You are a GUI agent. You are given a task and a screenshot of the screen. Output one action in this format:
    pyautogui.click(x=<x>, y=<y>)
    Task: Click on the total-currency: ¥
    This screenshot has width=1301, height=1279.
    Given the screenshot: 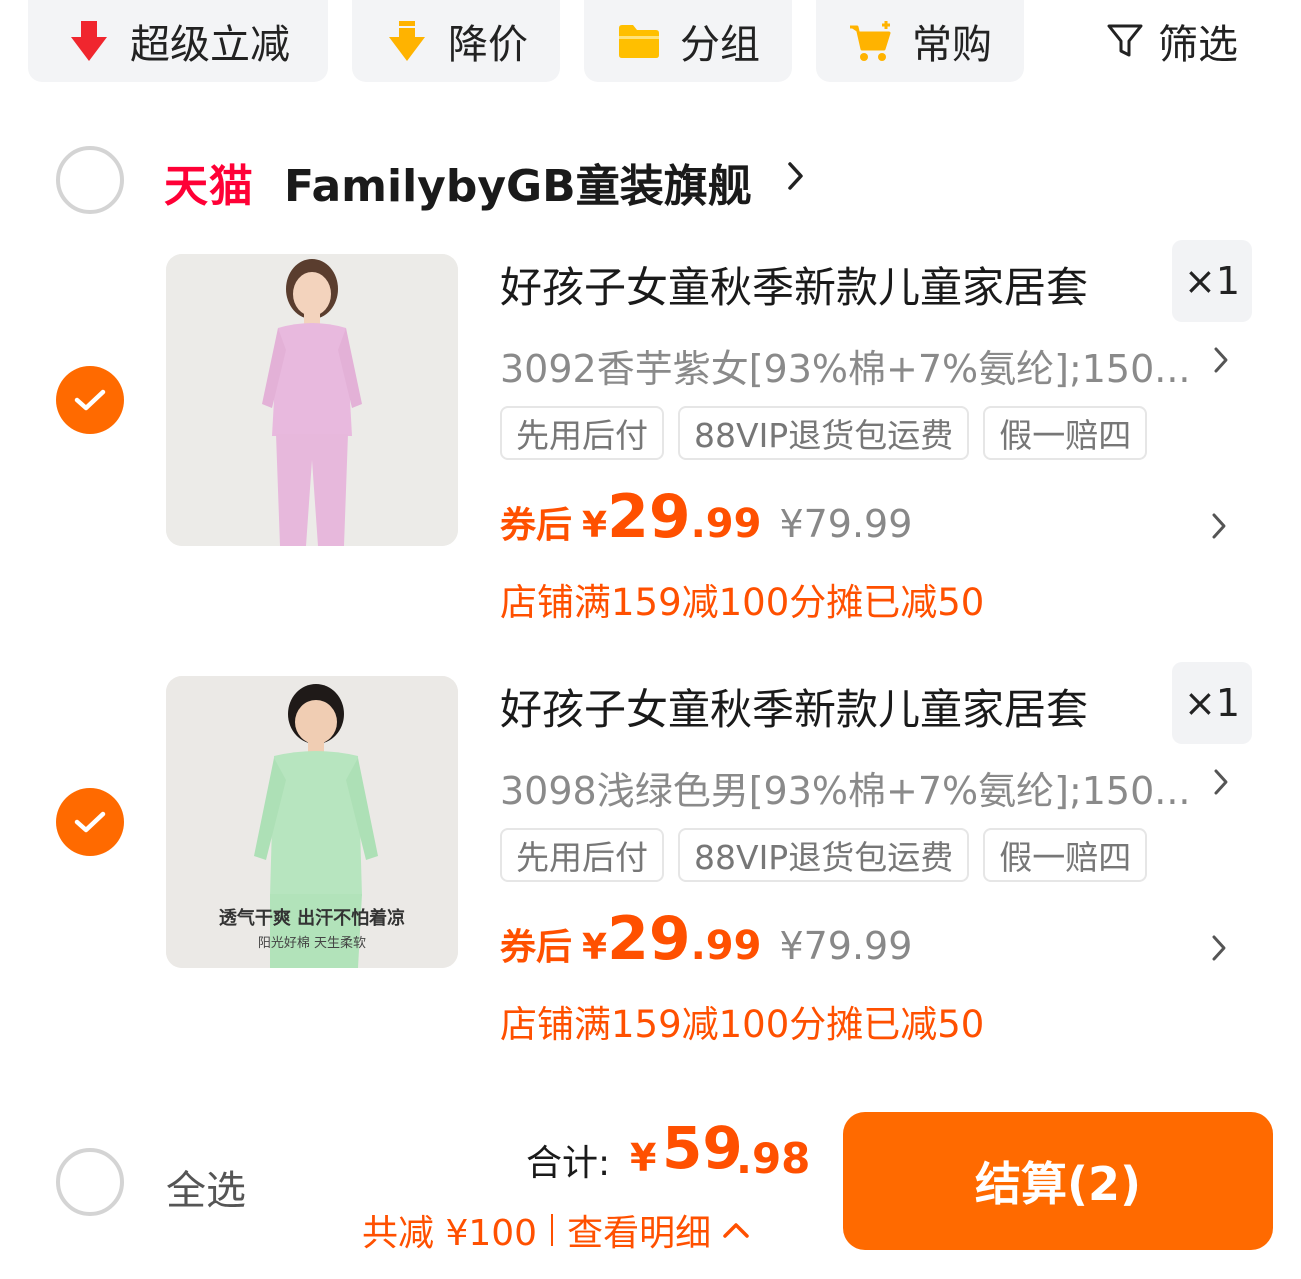 What is the action you would take?
    pyautogui.click(x=643, y=1158)
    